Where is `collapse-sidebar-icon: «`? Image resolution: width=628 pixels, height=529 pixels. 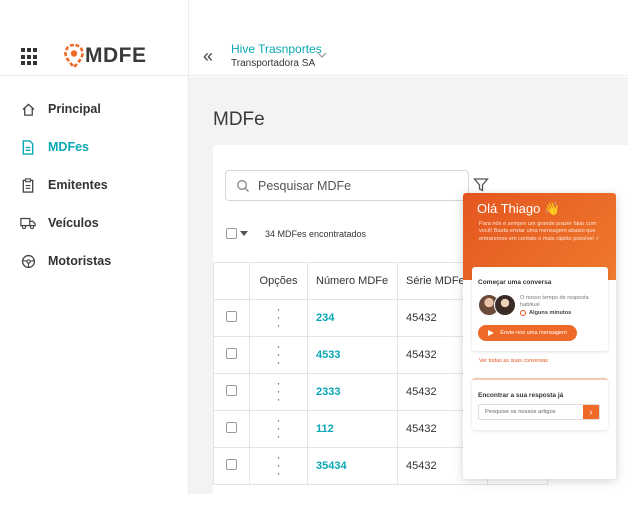 collapse-sidebar-icon: « is located at coordinates (208, 56).